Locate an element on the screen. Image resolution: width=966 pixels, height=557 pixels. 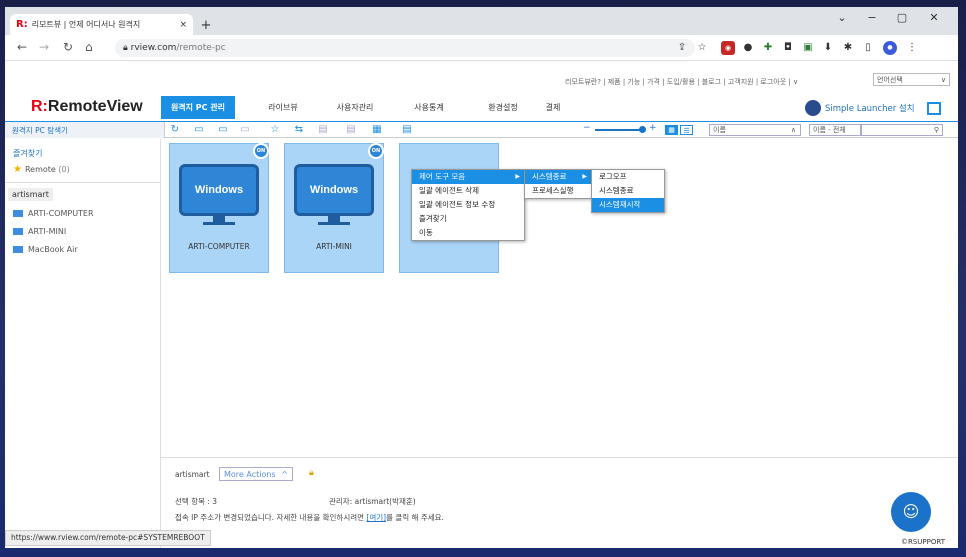
grid-view-icon: ▦ is located at coordinates (671, 130).